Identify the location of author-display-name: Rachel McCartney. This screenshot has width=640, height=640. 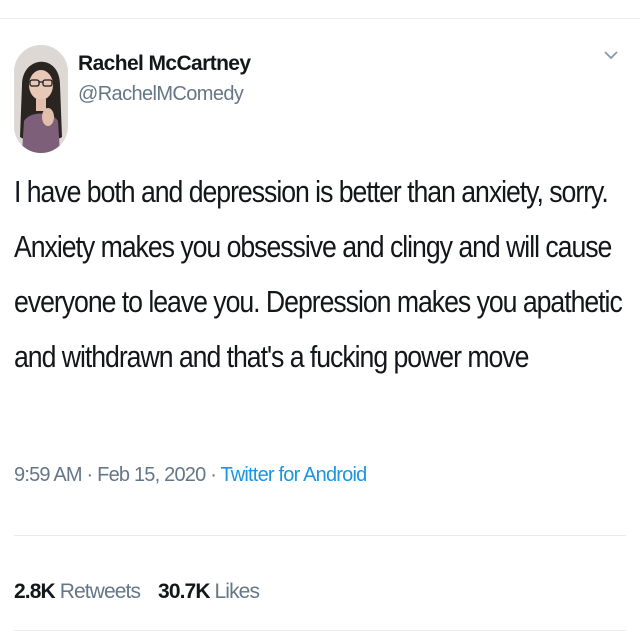
(164, 64).